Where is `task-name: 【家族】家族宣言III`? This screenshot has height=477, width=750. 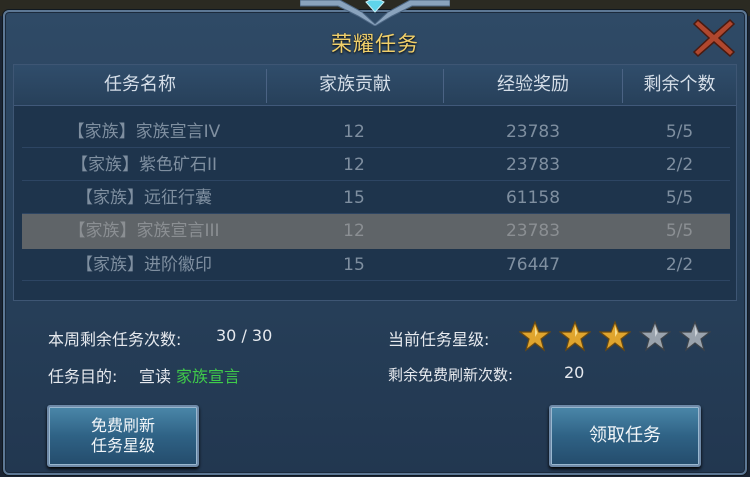
task-name: 【家族】家族宣言III is located at coordinates (144, 231).